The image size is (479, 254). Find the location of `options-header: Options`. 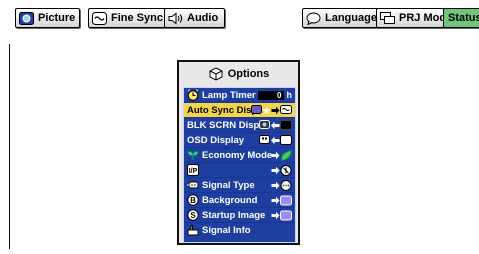

options-header: Options is located at coordinates (238, 73).